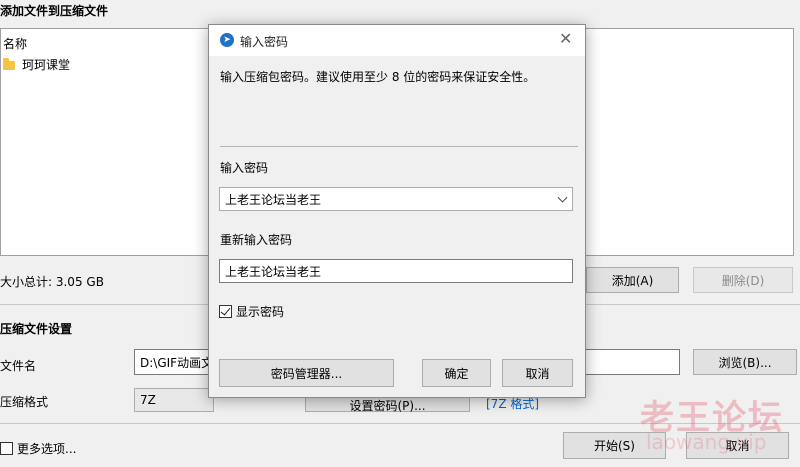 This screenshot has height=467, width=800. I want to click on password-combo: 上老王论坛当老王, so click(396, 199).